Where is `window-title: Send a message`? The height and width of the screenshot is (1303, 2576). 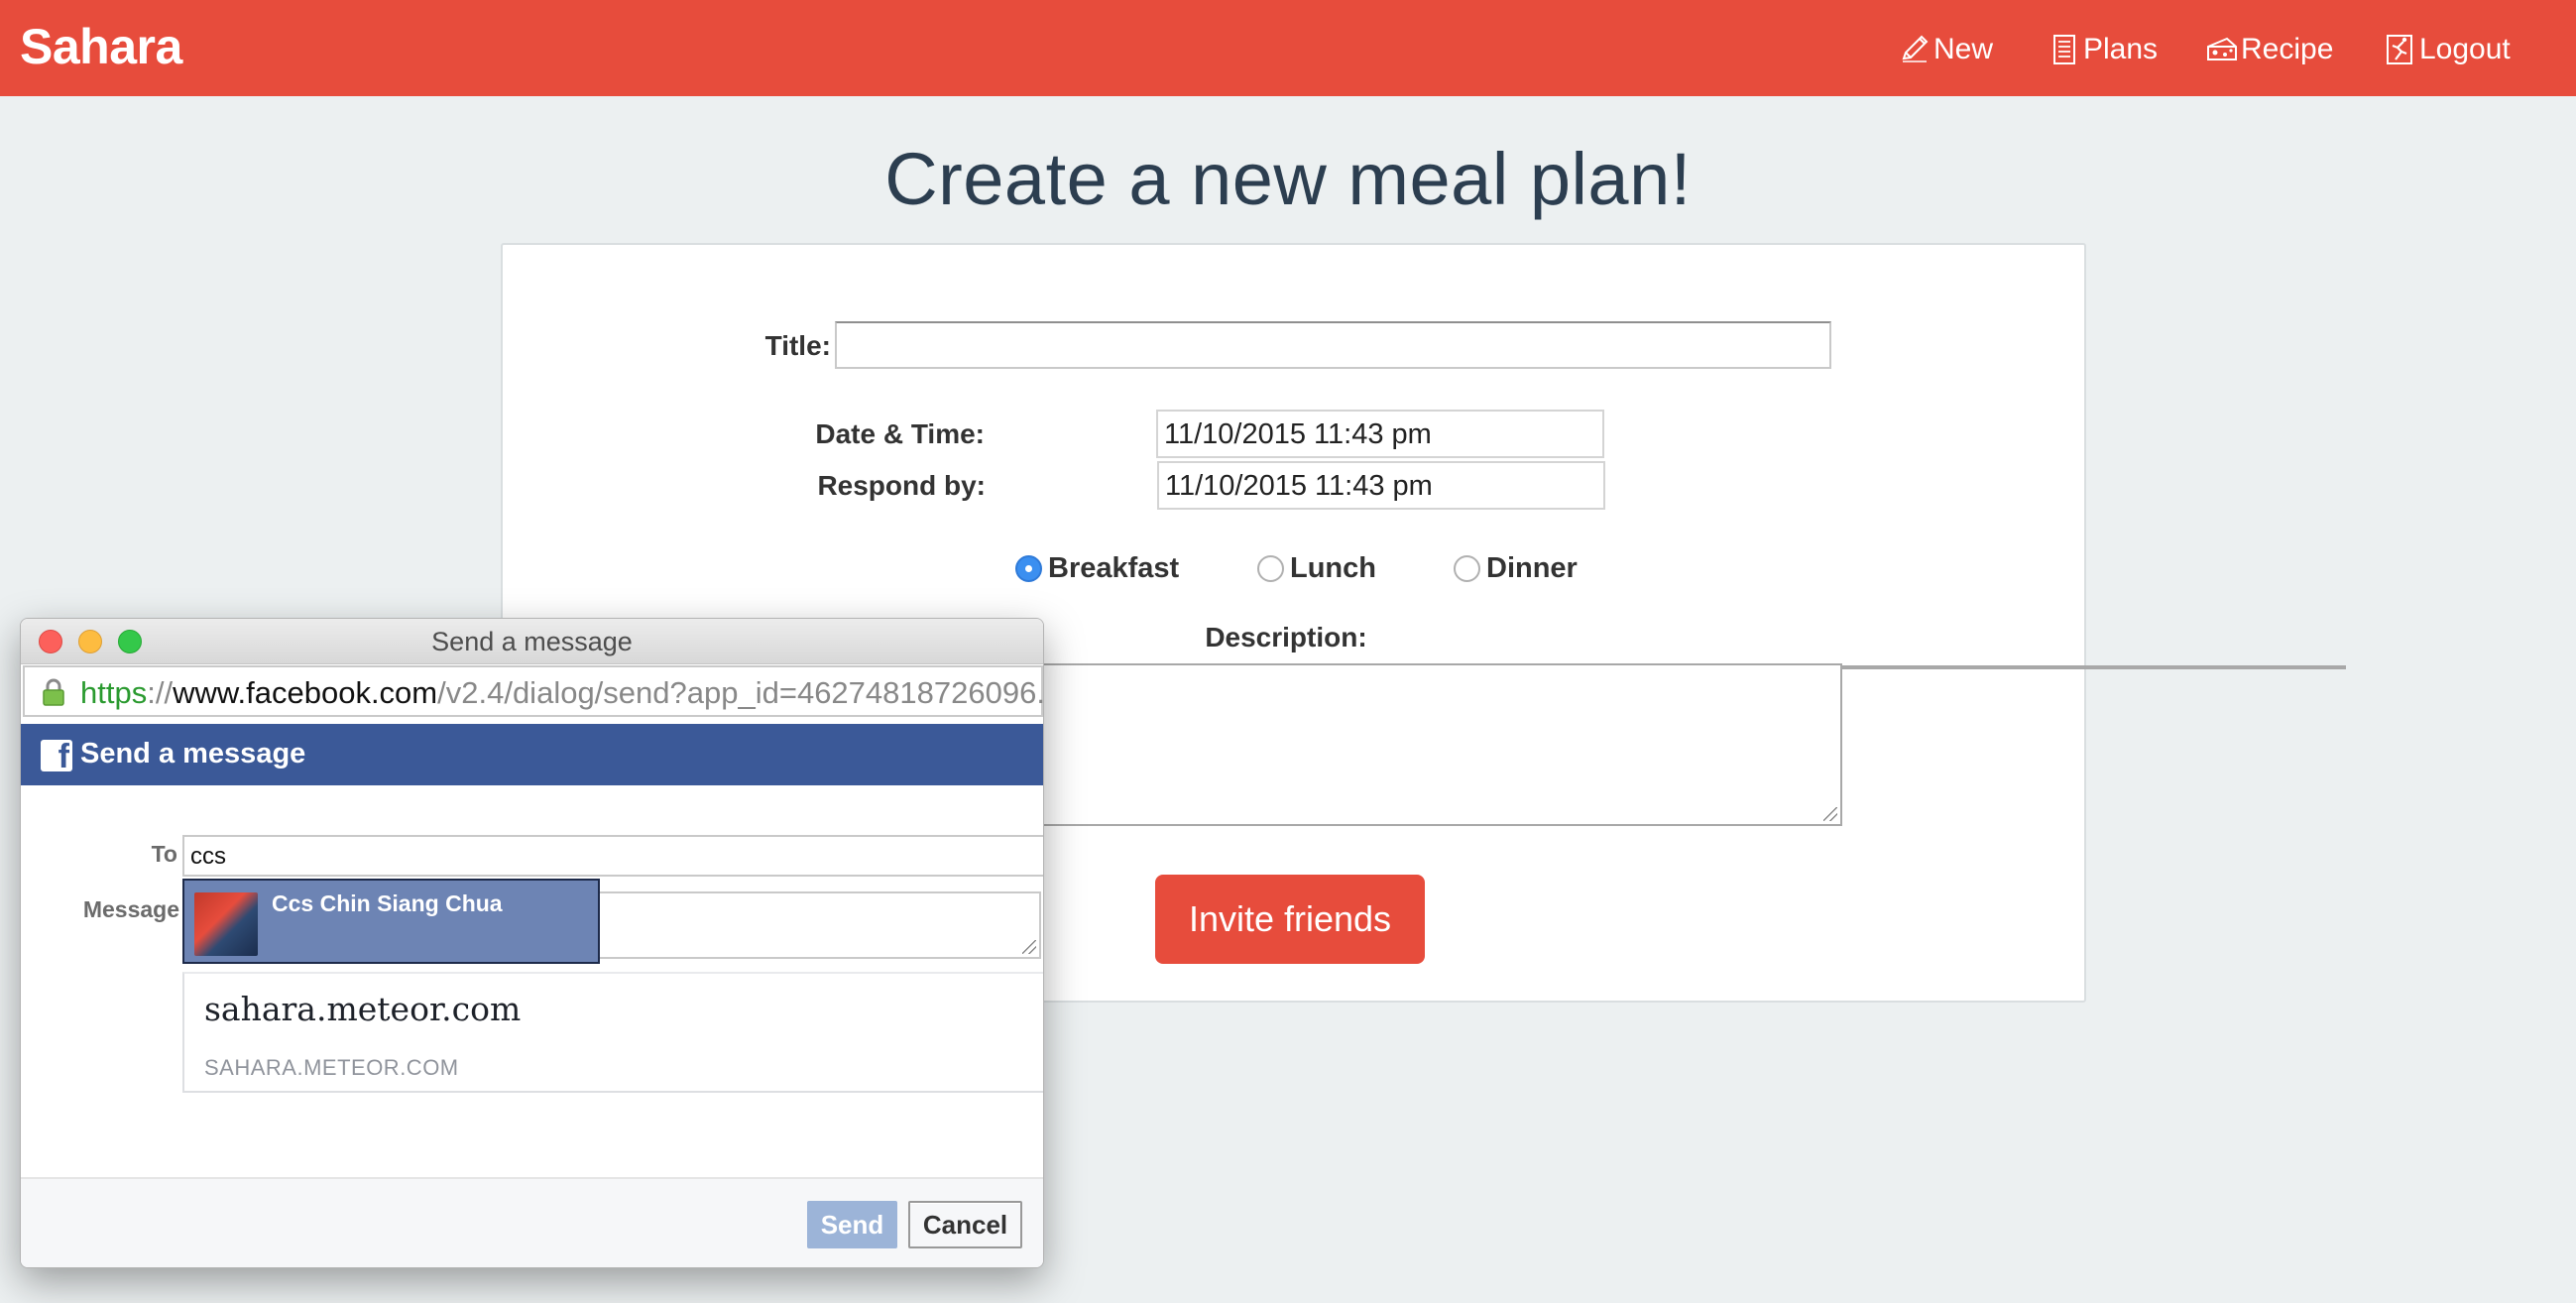
window-title: Send a message is located at coordinates (532, 642).